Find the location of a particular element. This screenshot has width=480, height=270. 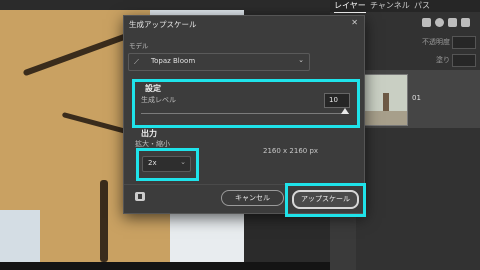

tab-paths: パス is located at coordinates (422, 6).